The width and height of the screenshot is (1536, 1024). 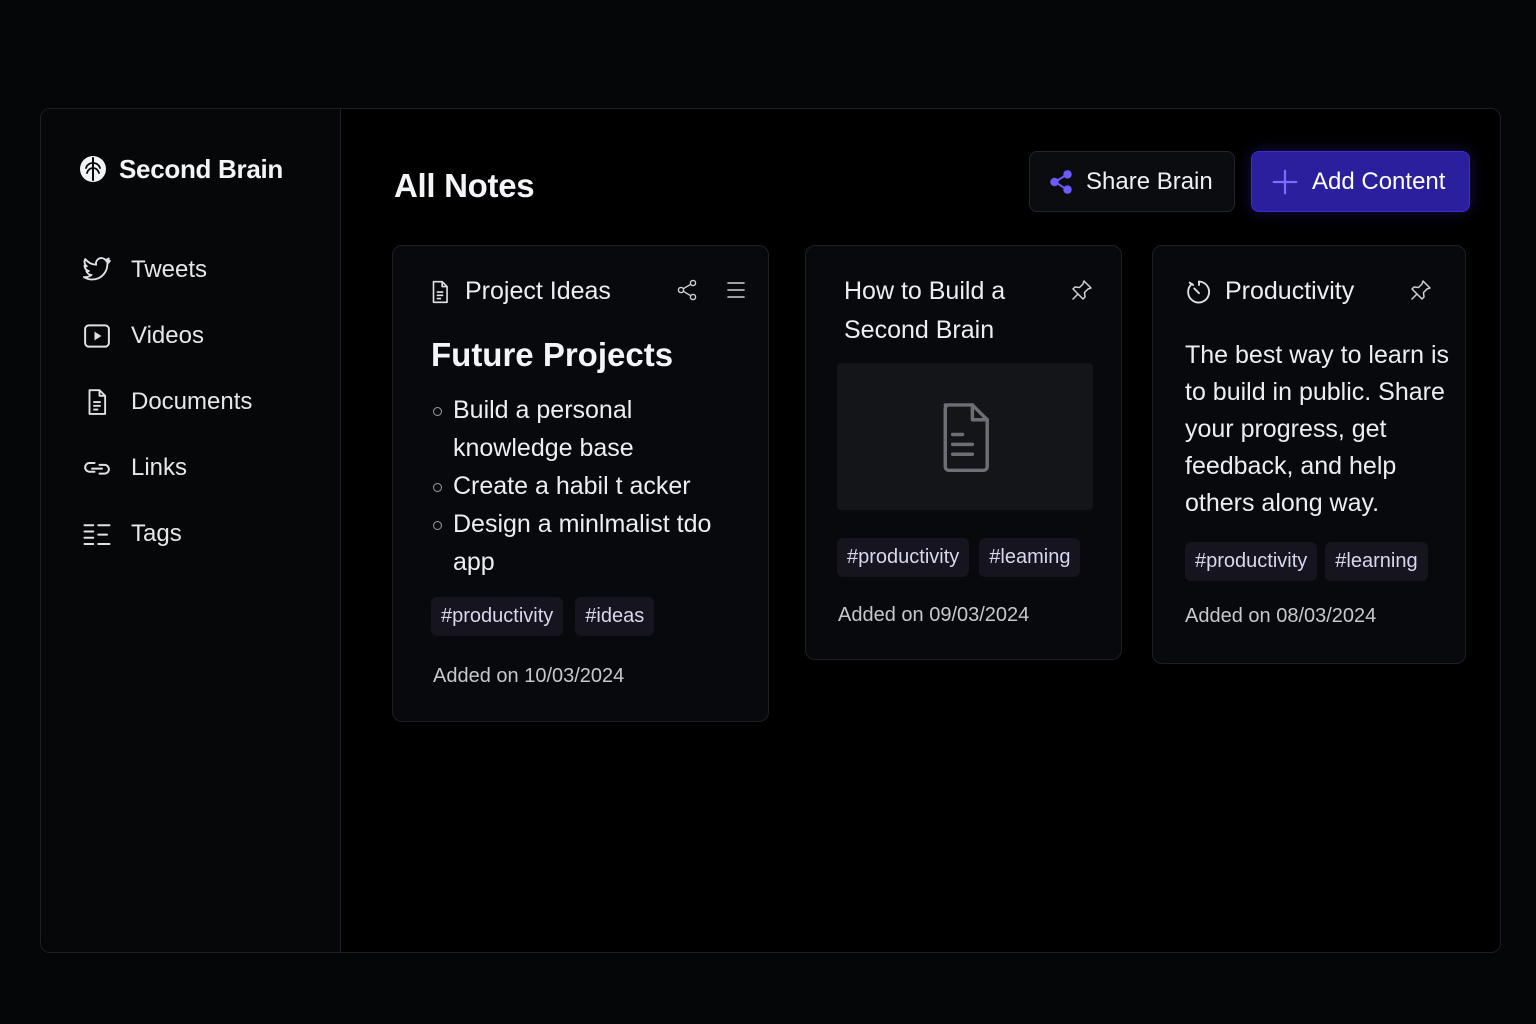 I want to click on menu-icon, so click(x=736, y=290).